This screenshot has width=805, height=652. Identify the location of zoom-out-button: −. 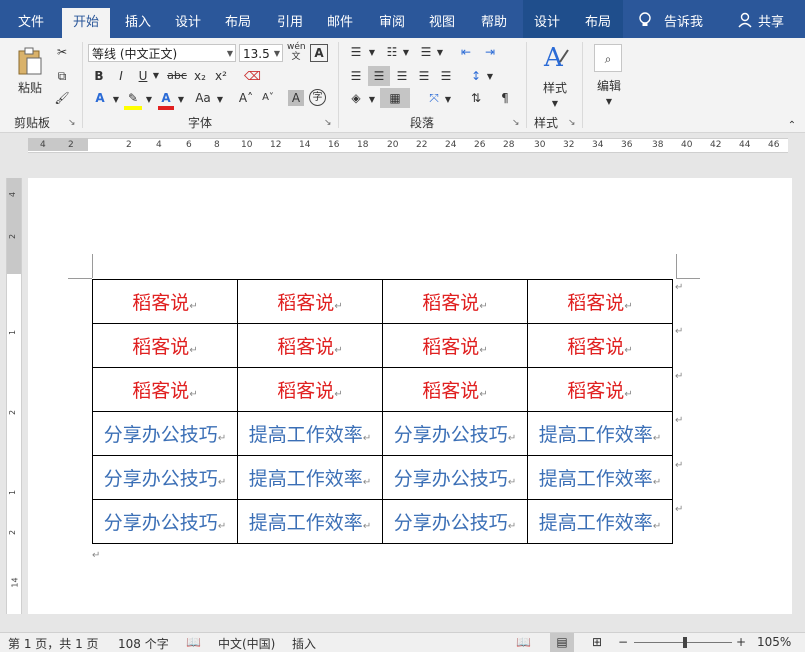
(623, 642).